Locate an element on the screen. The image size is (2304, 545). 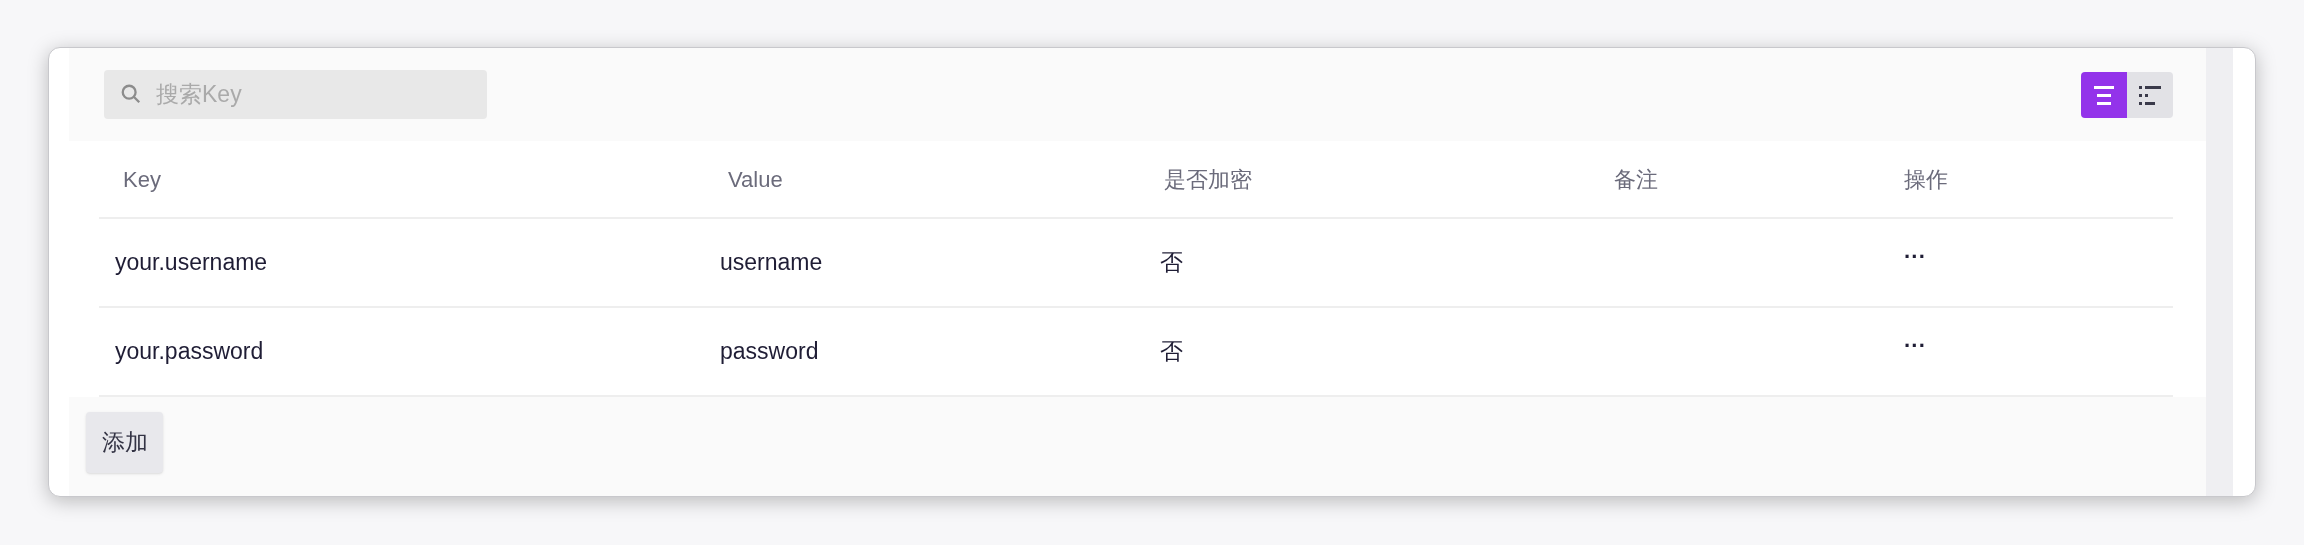
search-icon is located at coordinates (131, 94).